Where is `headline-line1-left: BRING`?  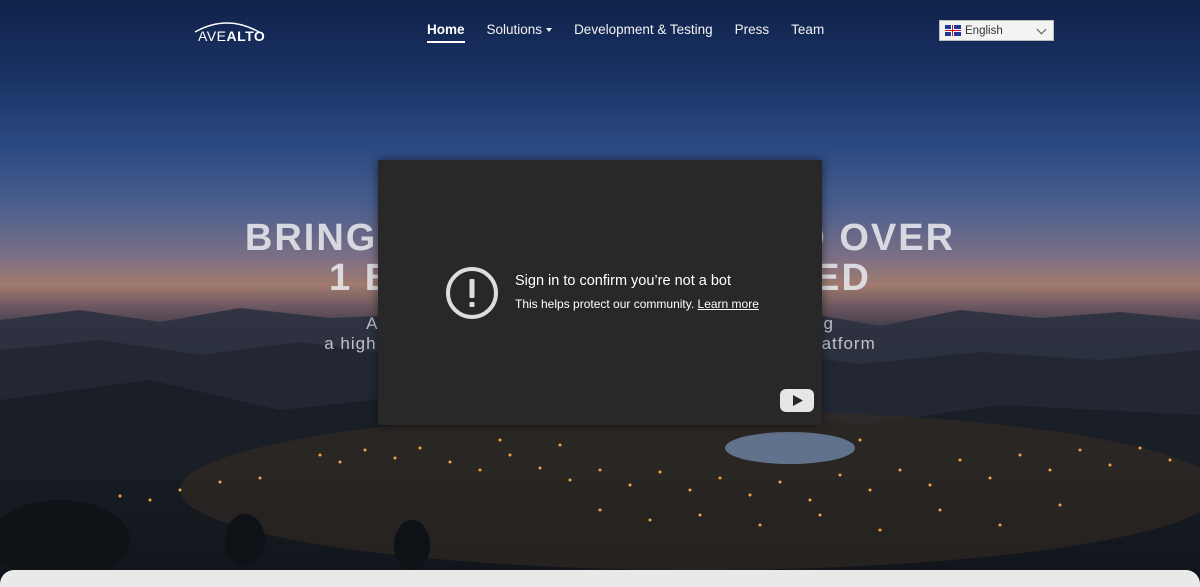 headline-line1-left: BRING is located at coordinates (311, 238).